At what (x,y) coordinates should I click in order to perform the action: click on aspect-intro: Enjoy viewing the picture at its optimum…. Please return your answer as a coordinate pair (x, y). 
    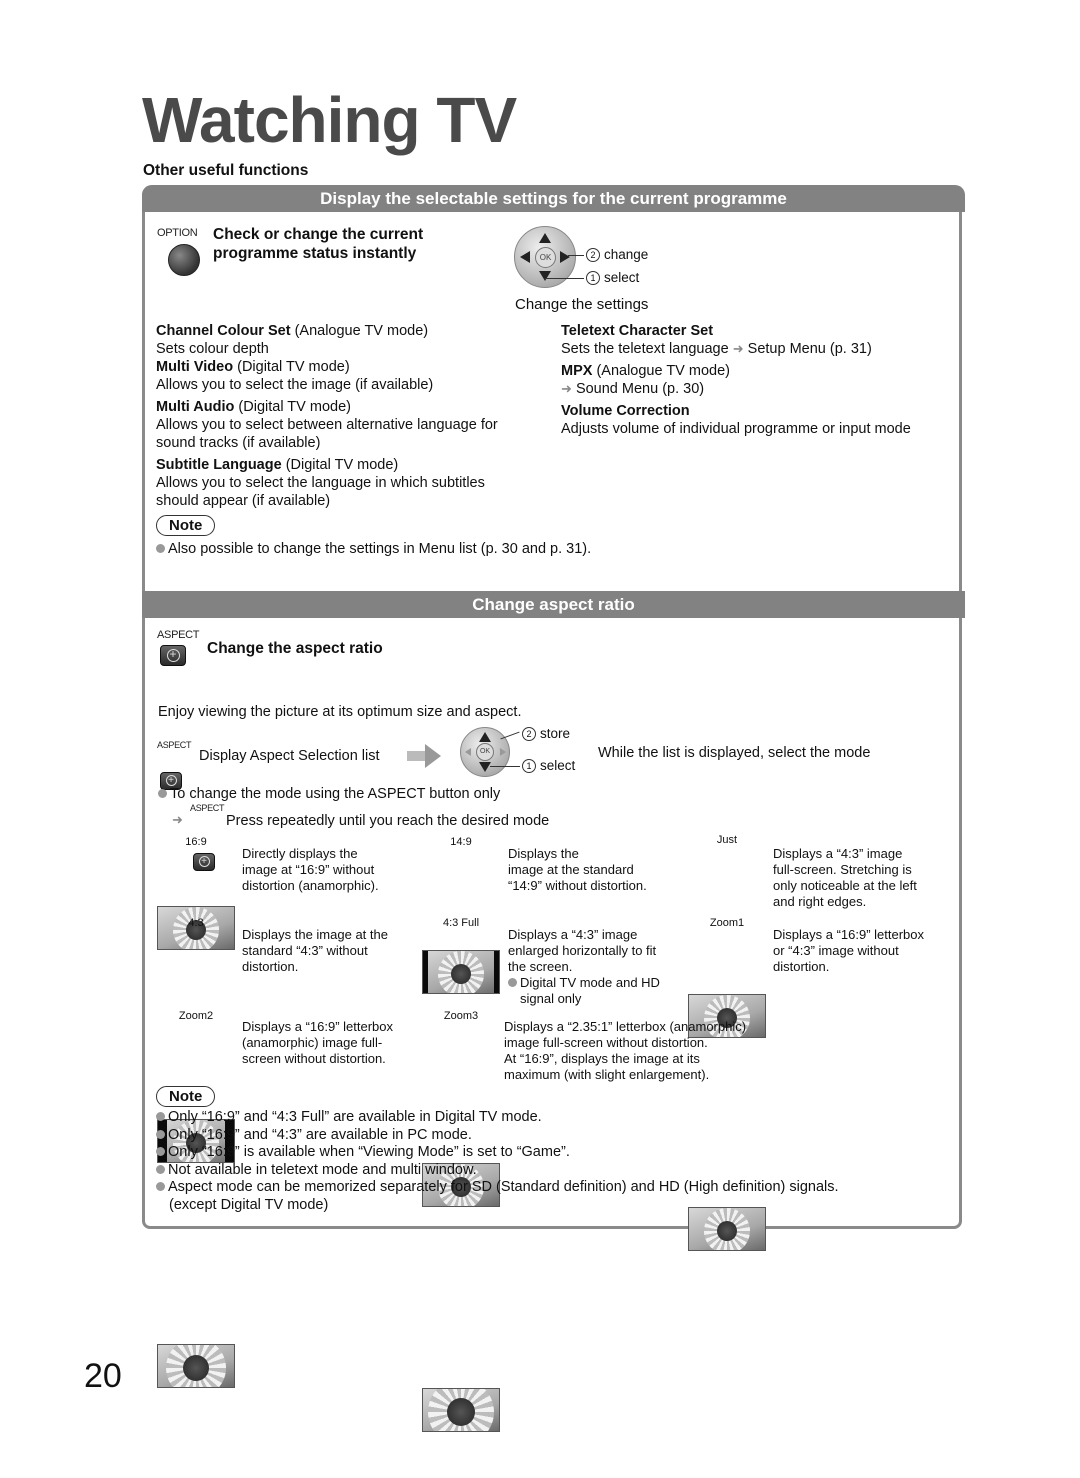
    Looking at the image, I should click on (340, 712).